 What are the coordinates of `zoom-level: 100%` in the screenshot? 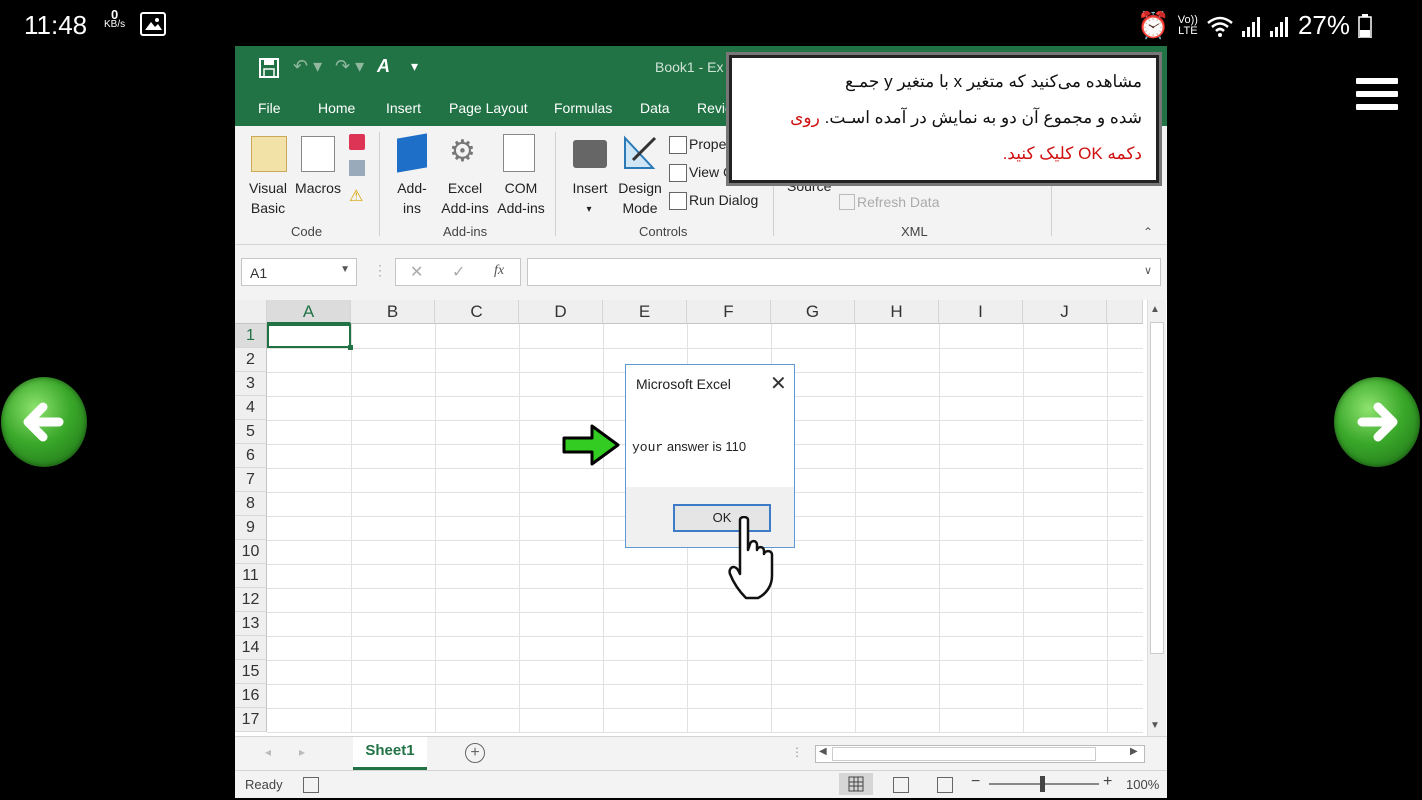 It's located at (1142, 784).